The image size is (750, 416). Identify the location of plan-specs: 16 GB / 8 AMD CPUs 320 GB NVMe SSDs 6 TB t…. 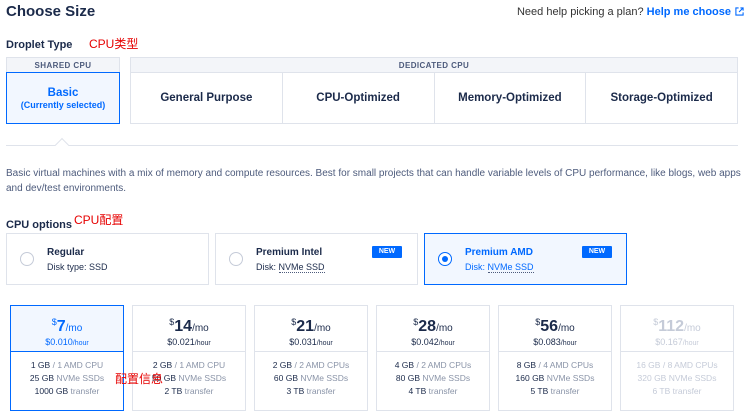
(677, 375).